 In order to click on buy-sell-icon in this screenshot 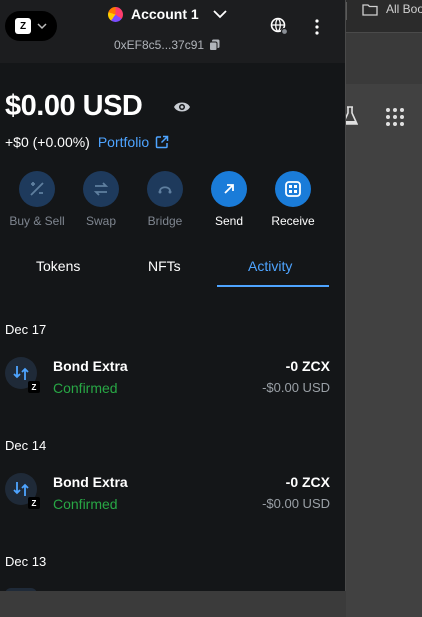, I will do `click(37, 189)`.